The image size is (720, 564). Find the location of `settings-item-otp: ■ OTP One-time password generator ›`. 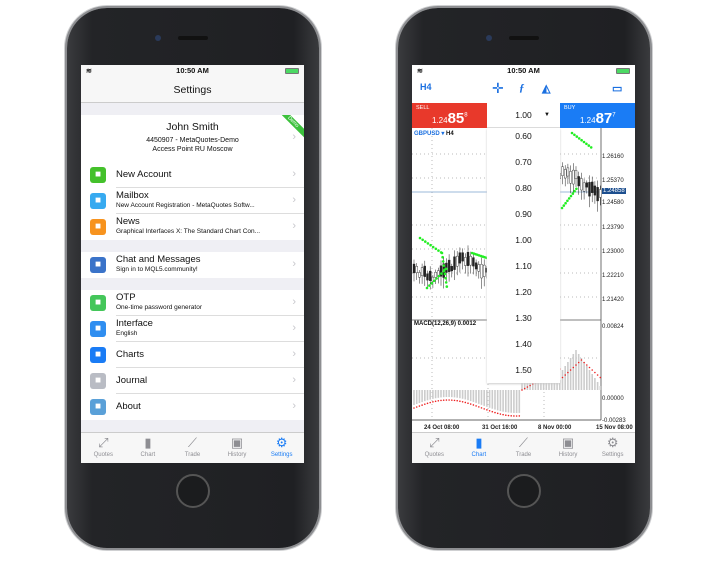

settings-item-otp: ■ OTP One-time password generator › is located at coordinates (192, 303).